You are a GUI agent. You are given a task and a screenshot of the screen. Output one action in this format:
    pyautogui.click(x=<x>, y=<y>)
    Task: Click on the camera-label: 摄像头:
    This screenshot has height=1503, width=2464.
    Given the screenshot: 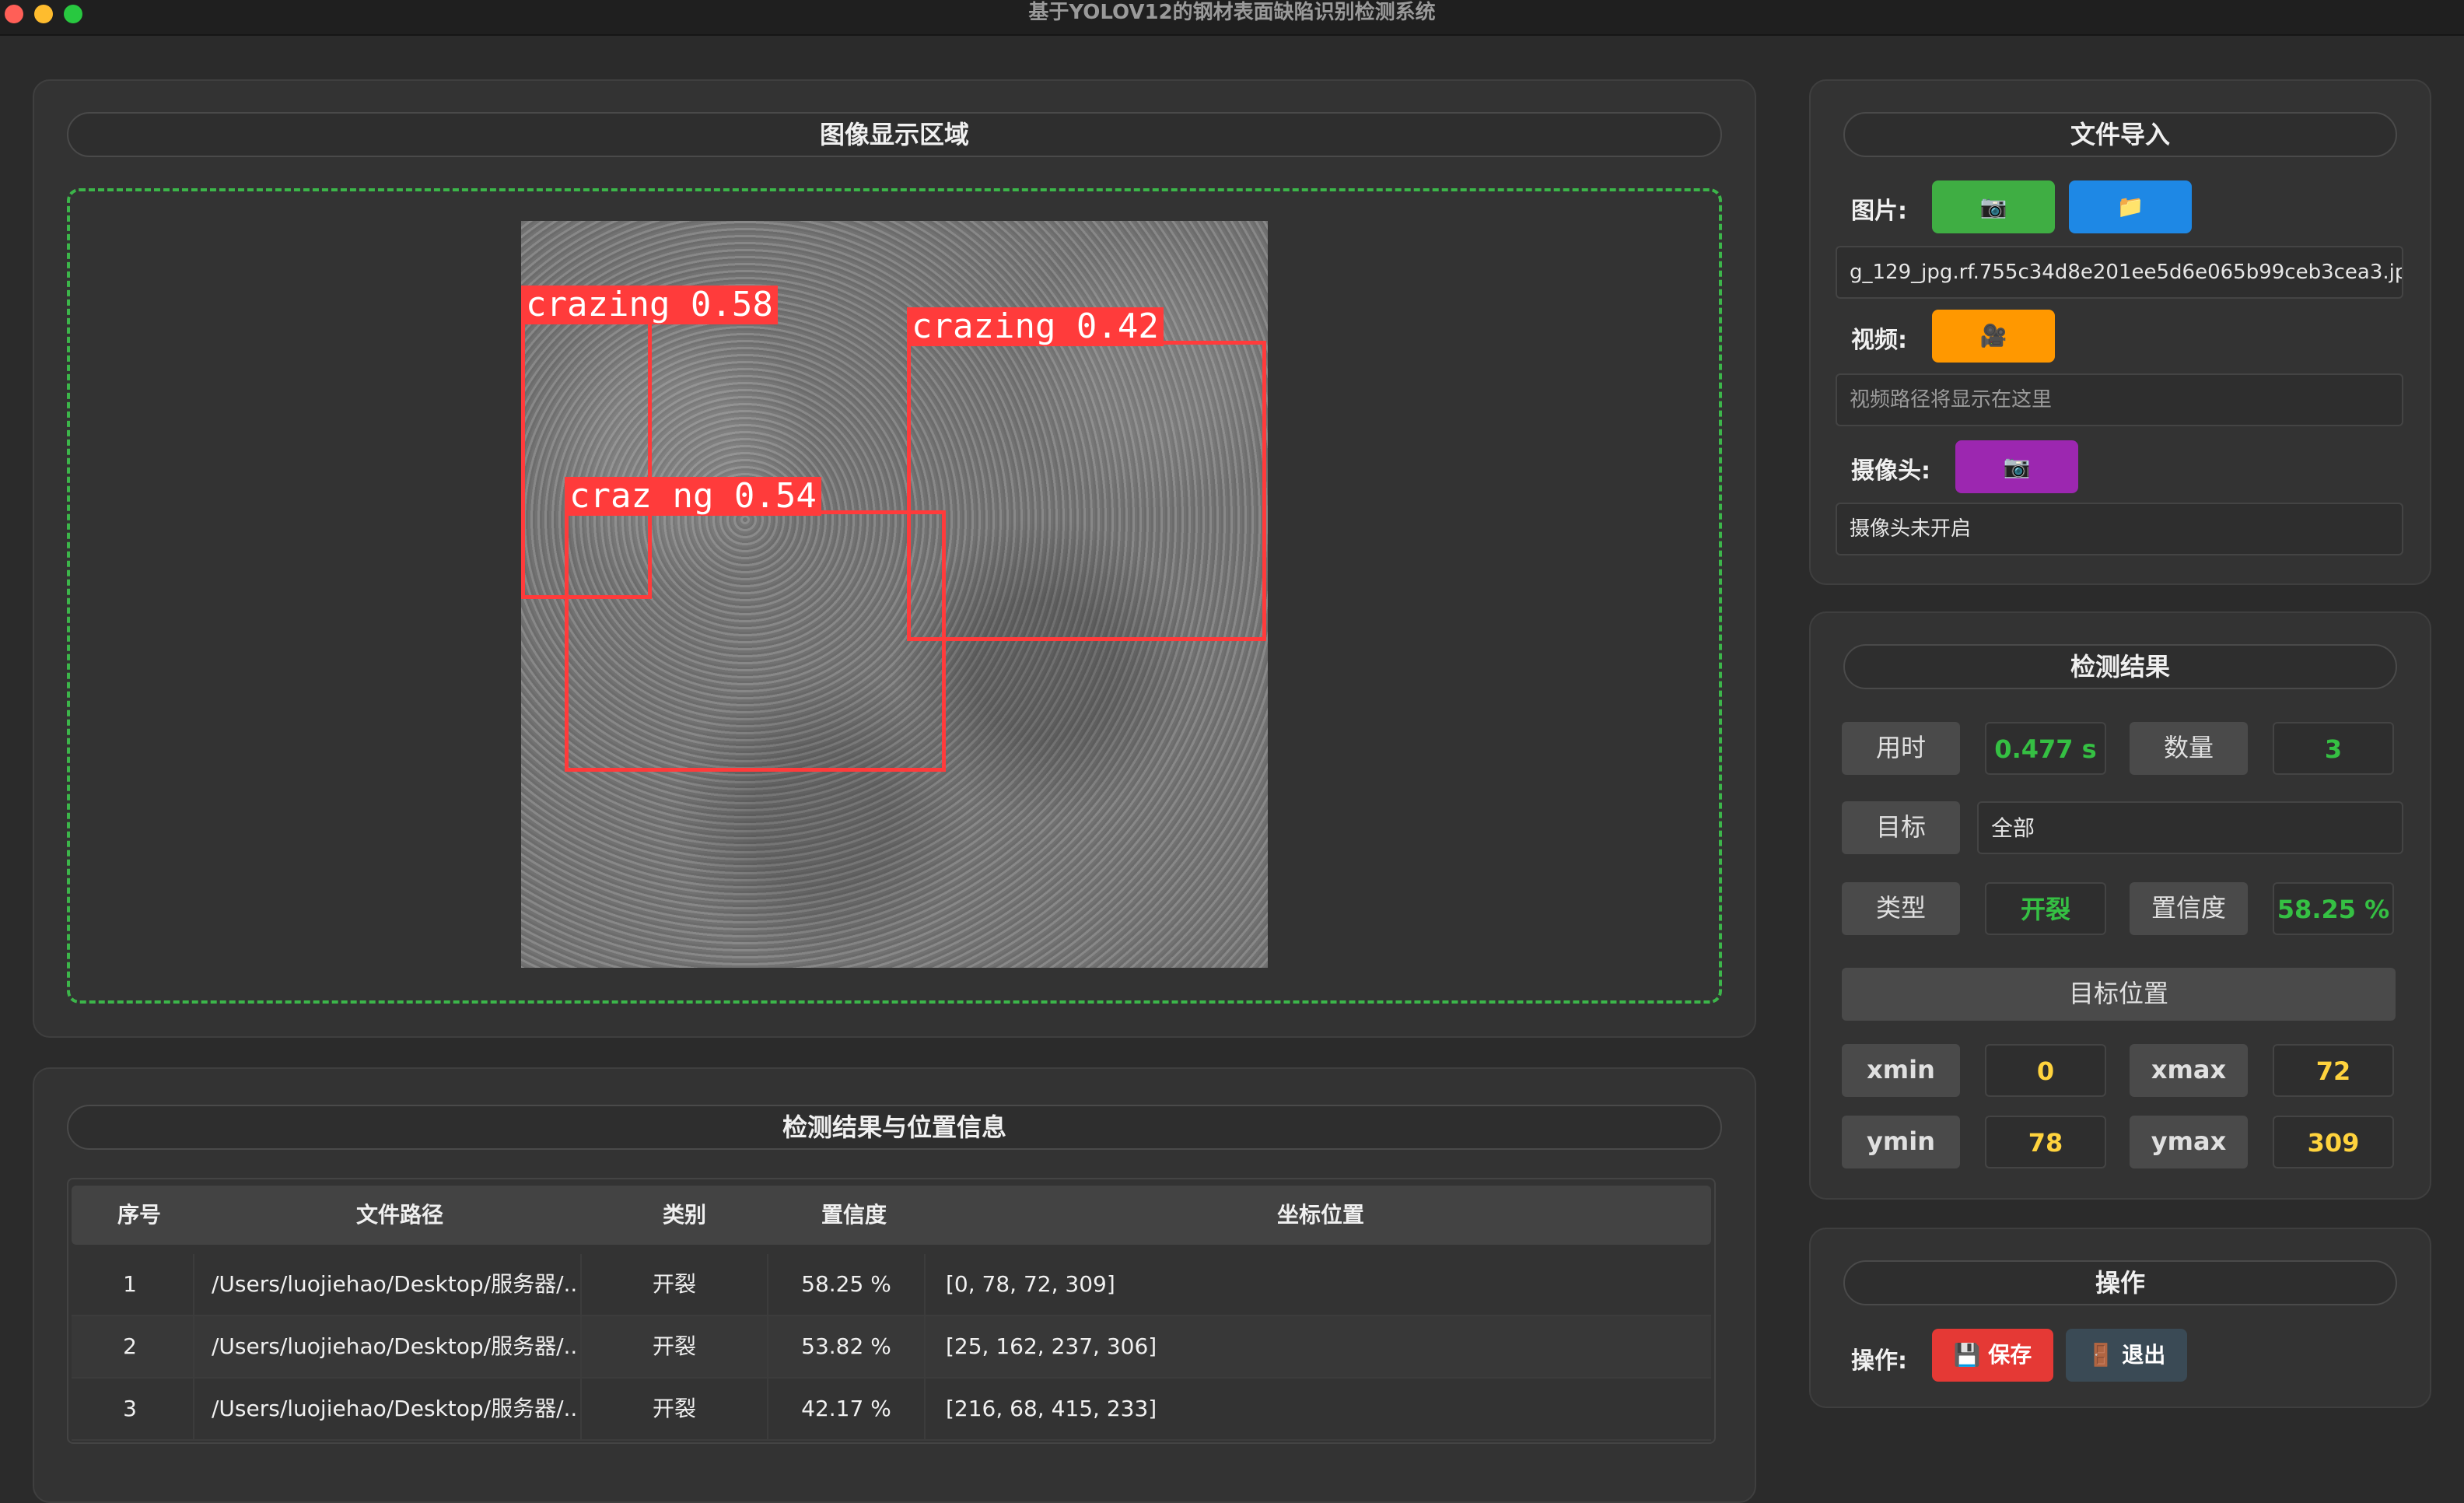 What is the action you would take?
    pyautogui.click(x=1891, y=471)
    